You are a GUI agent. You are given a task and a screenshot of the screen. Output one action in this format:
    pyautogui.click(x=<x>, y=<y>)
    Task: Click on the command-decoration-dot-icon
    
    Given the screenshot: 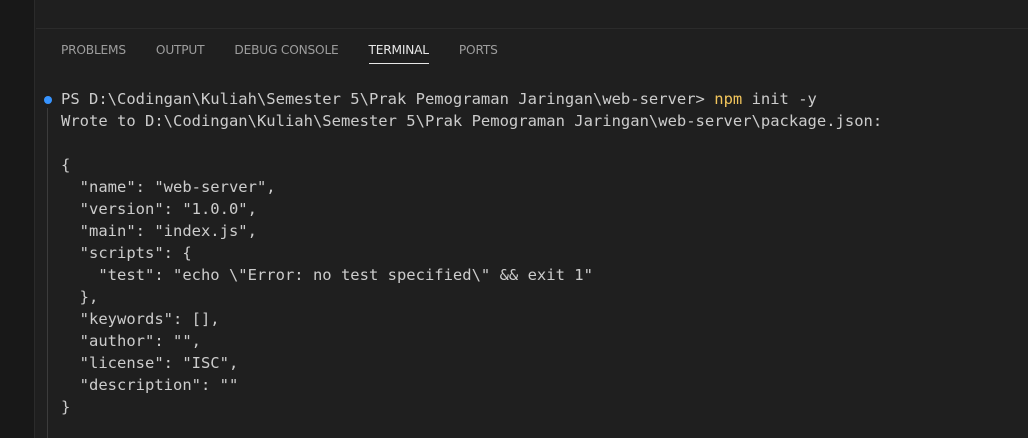 What is the action you would take?
    pyautogui.click(x=48, y=100)
    